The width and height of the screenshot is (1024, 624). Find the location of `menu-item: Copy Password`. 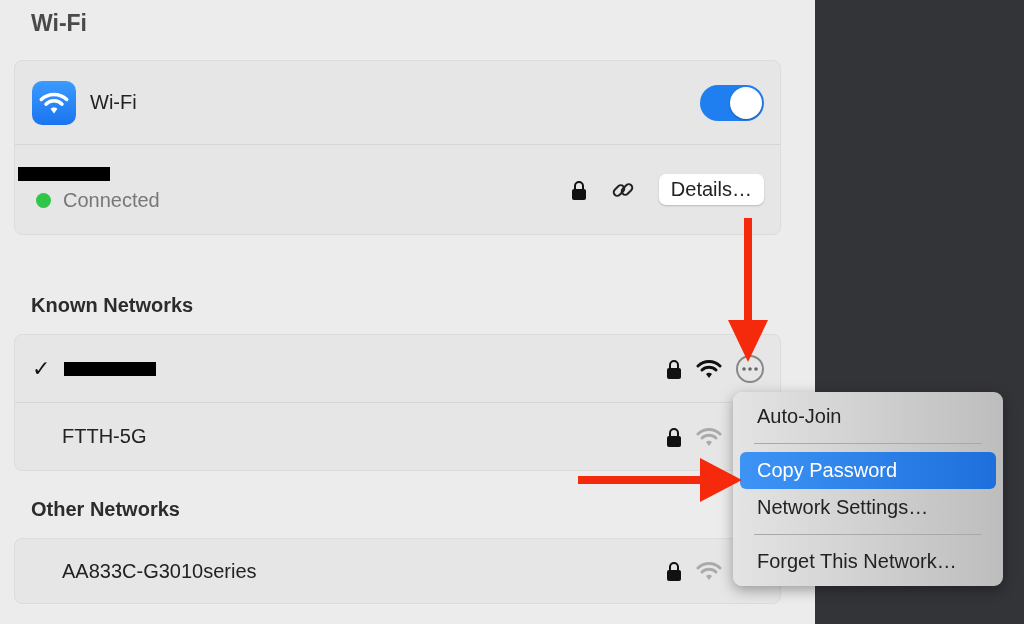

menu-item: Copy Password is located at coordinates (868, 470).